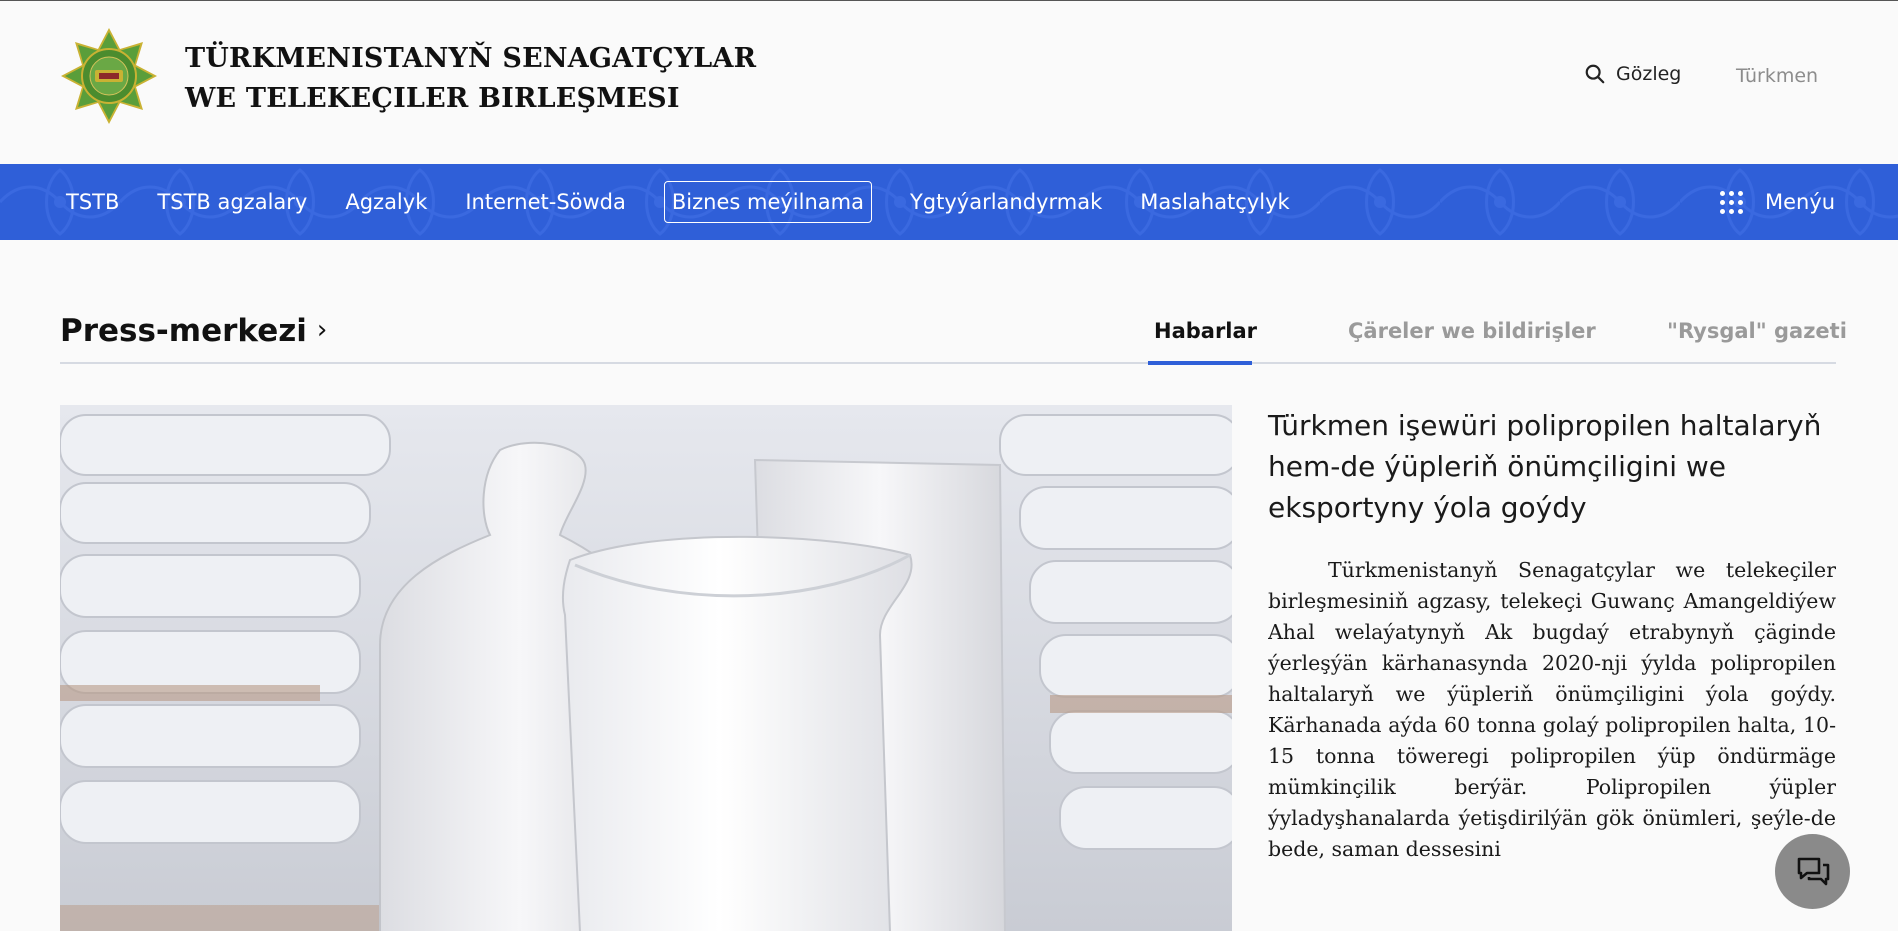 This screenshot has height=931, width=1898. I want to click on nav-item-licensing: Ygtyýarlandyrmak, so click(1006, 202).